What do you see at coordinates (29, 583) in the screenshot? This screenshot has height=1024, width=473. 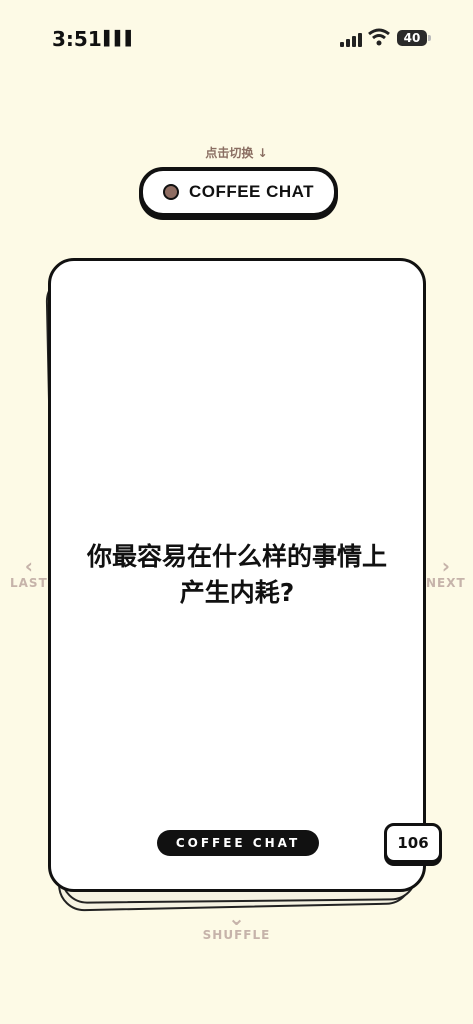 I see `last-label: LAST` at bounding box center [29, 583].